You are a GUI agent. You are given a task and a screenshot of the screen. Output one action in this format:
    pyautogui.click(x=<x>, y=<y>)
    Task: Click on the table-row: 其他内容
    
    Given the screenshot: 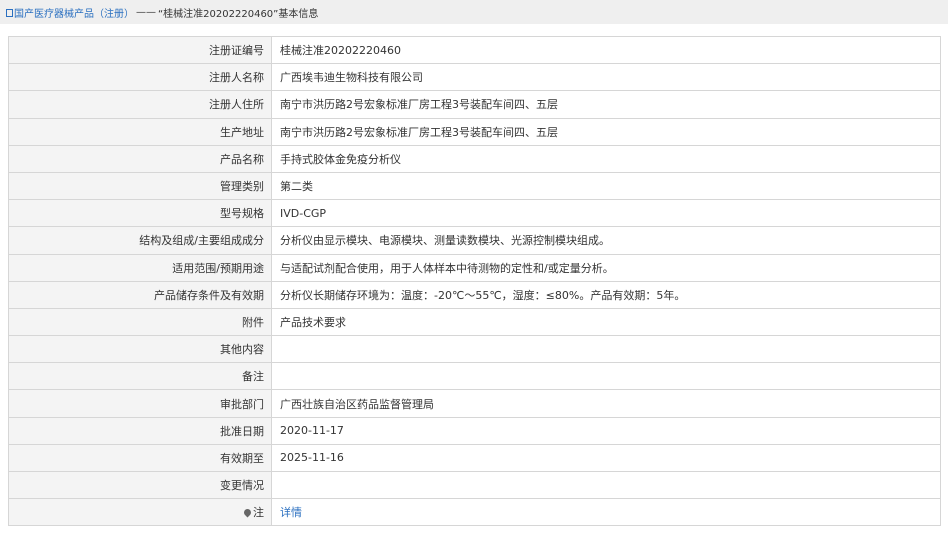 What is the action you would take?
    pyautogui.click(x=474, y=349)
    